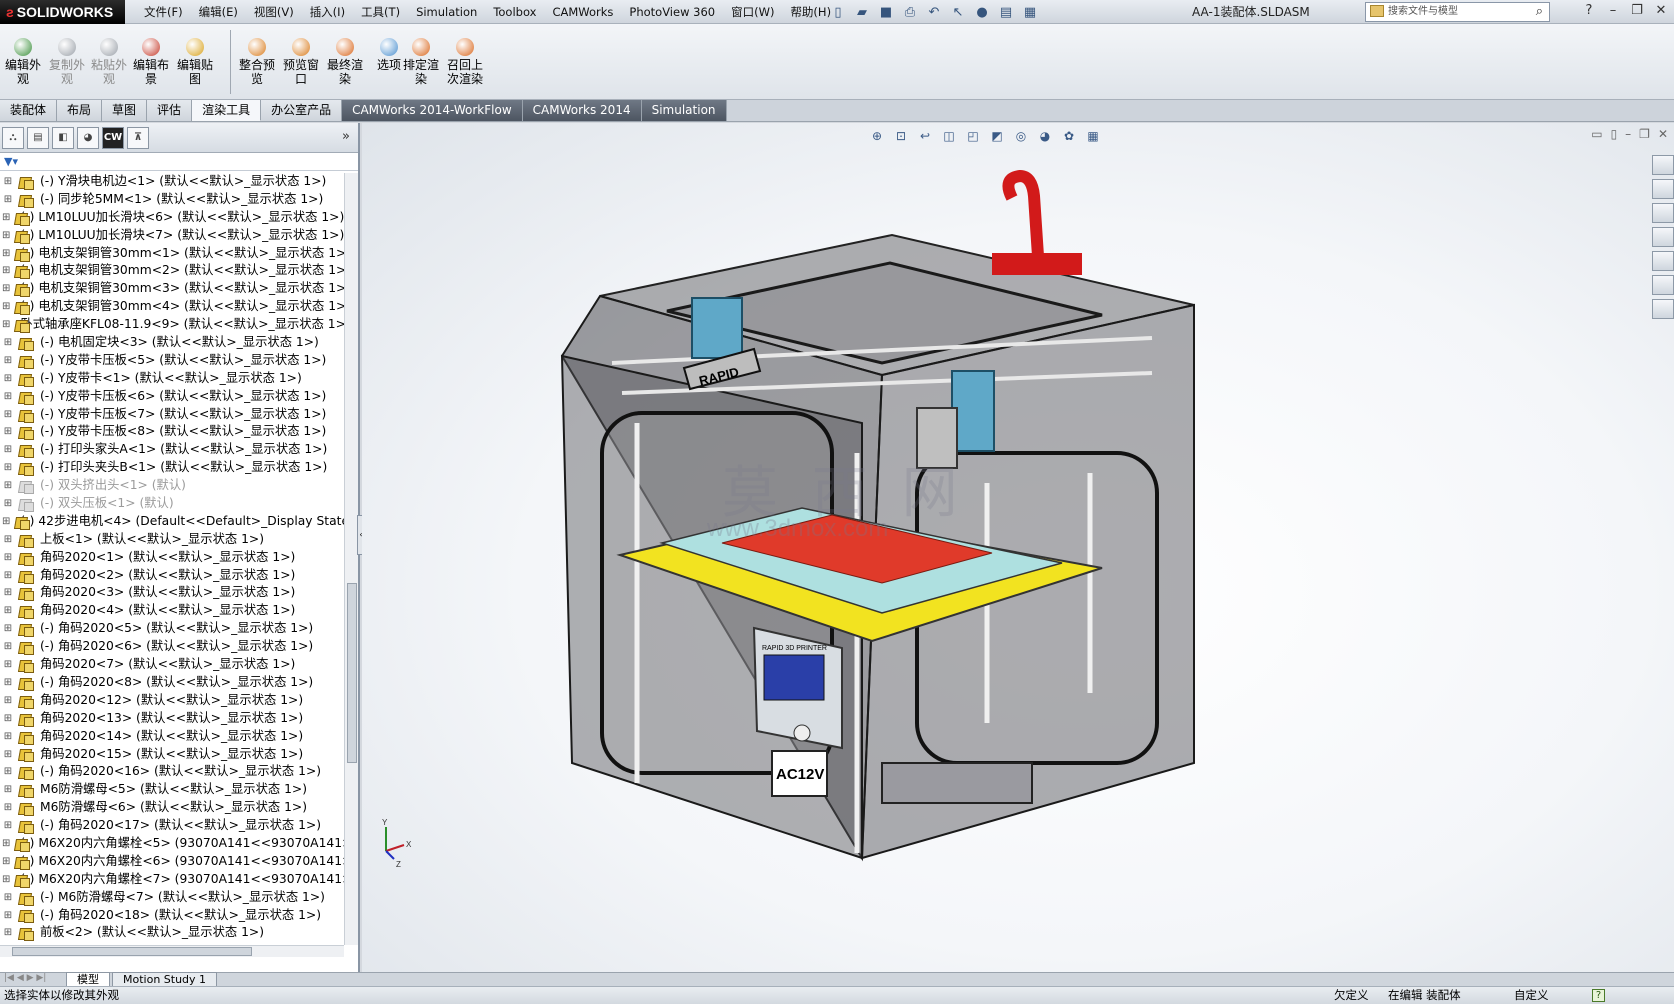 The image size is (1674, 1004). I want to click on tree-item: ⊞ (-) 双头挤出头<1> (默认), so click(172, 486).